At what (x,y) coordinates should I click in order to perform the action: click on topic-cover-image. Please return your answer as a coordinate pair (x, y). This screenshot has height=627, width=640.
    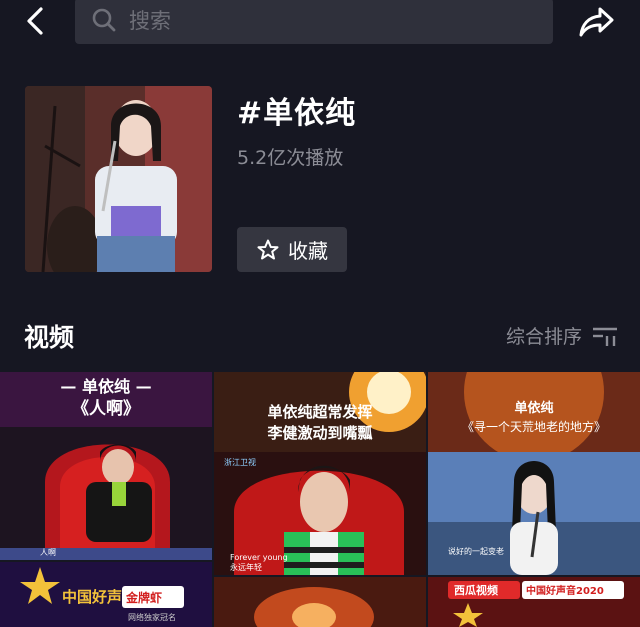
    Looking at the image, I should click on (118, 179).